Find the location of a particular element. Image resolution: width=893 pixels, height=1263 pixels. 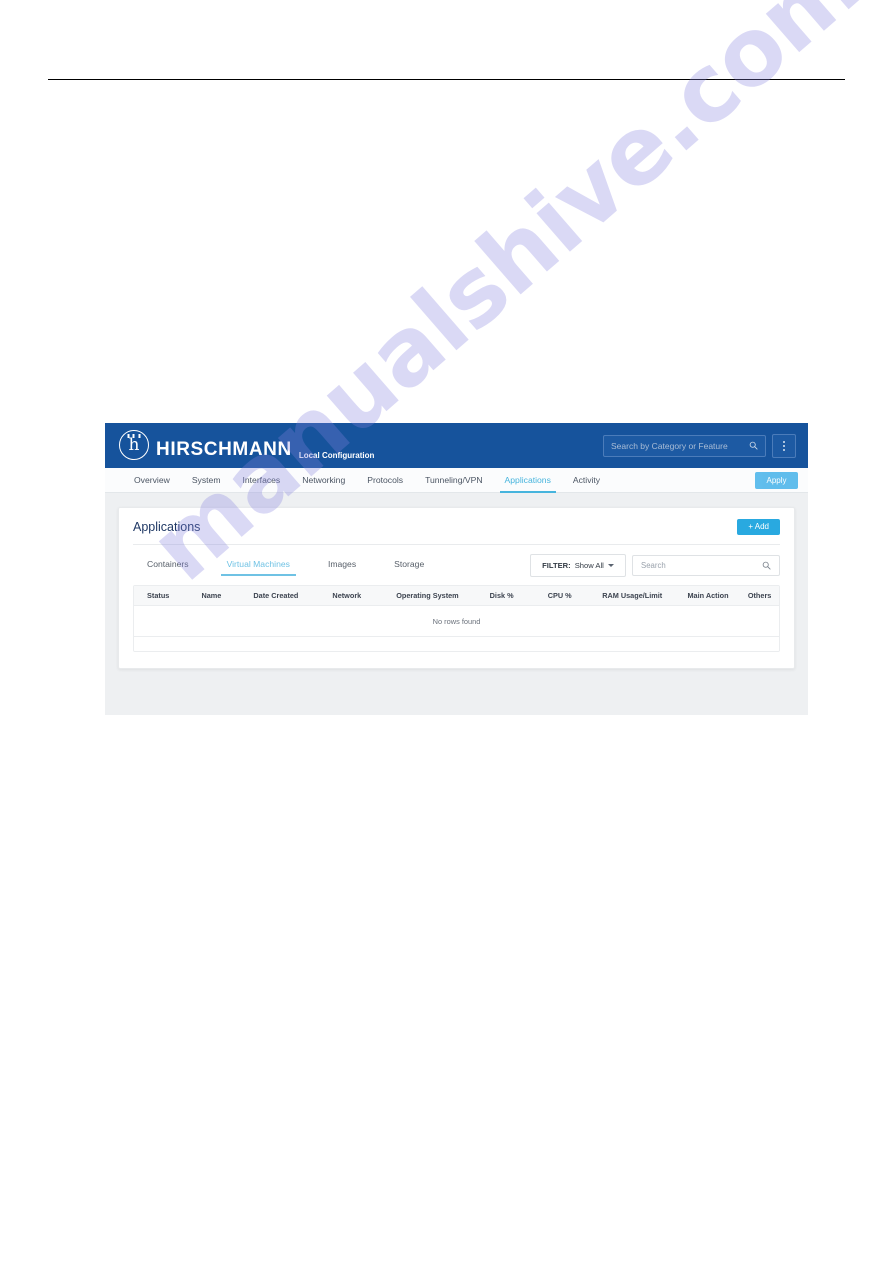

column-header-disk-percent: Disk % is located at coordinates (502, 595).